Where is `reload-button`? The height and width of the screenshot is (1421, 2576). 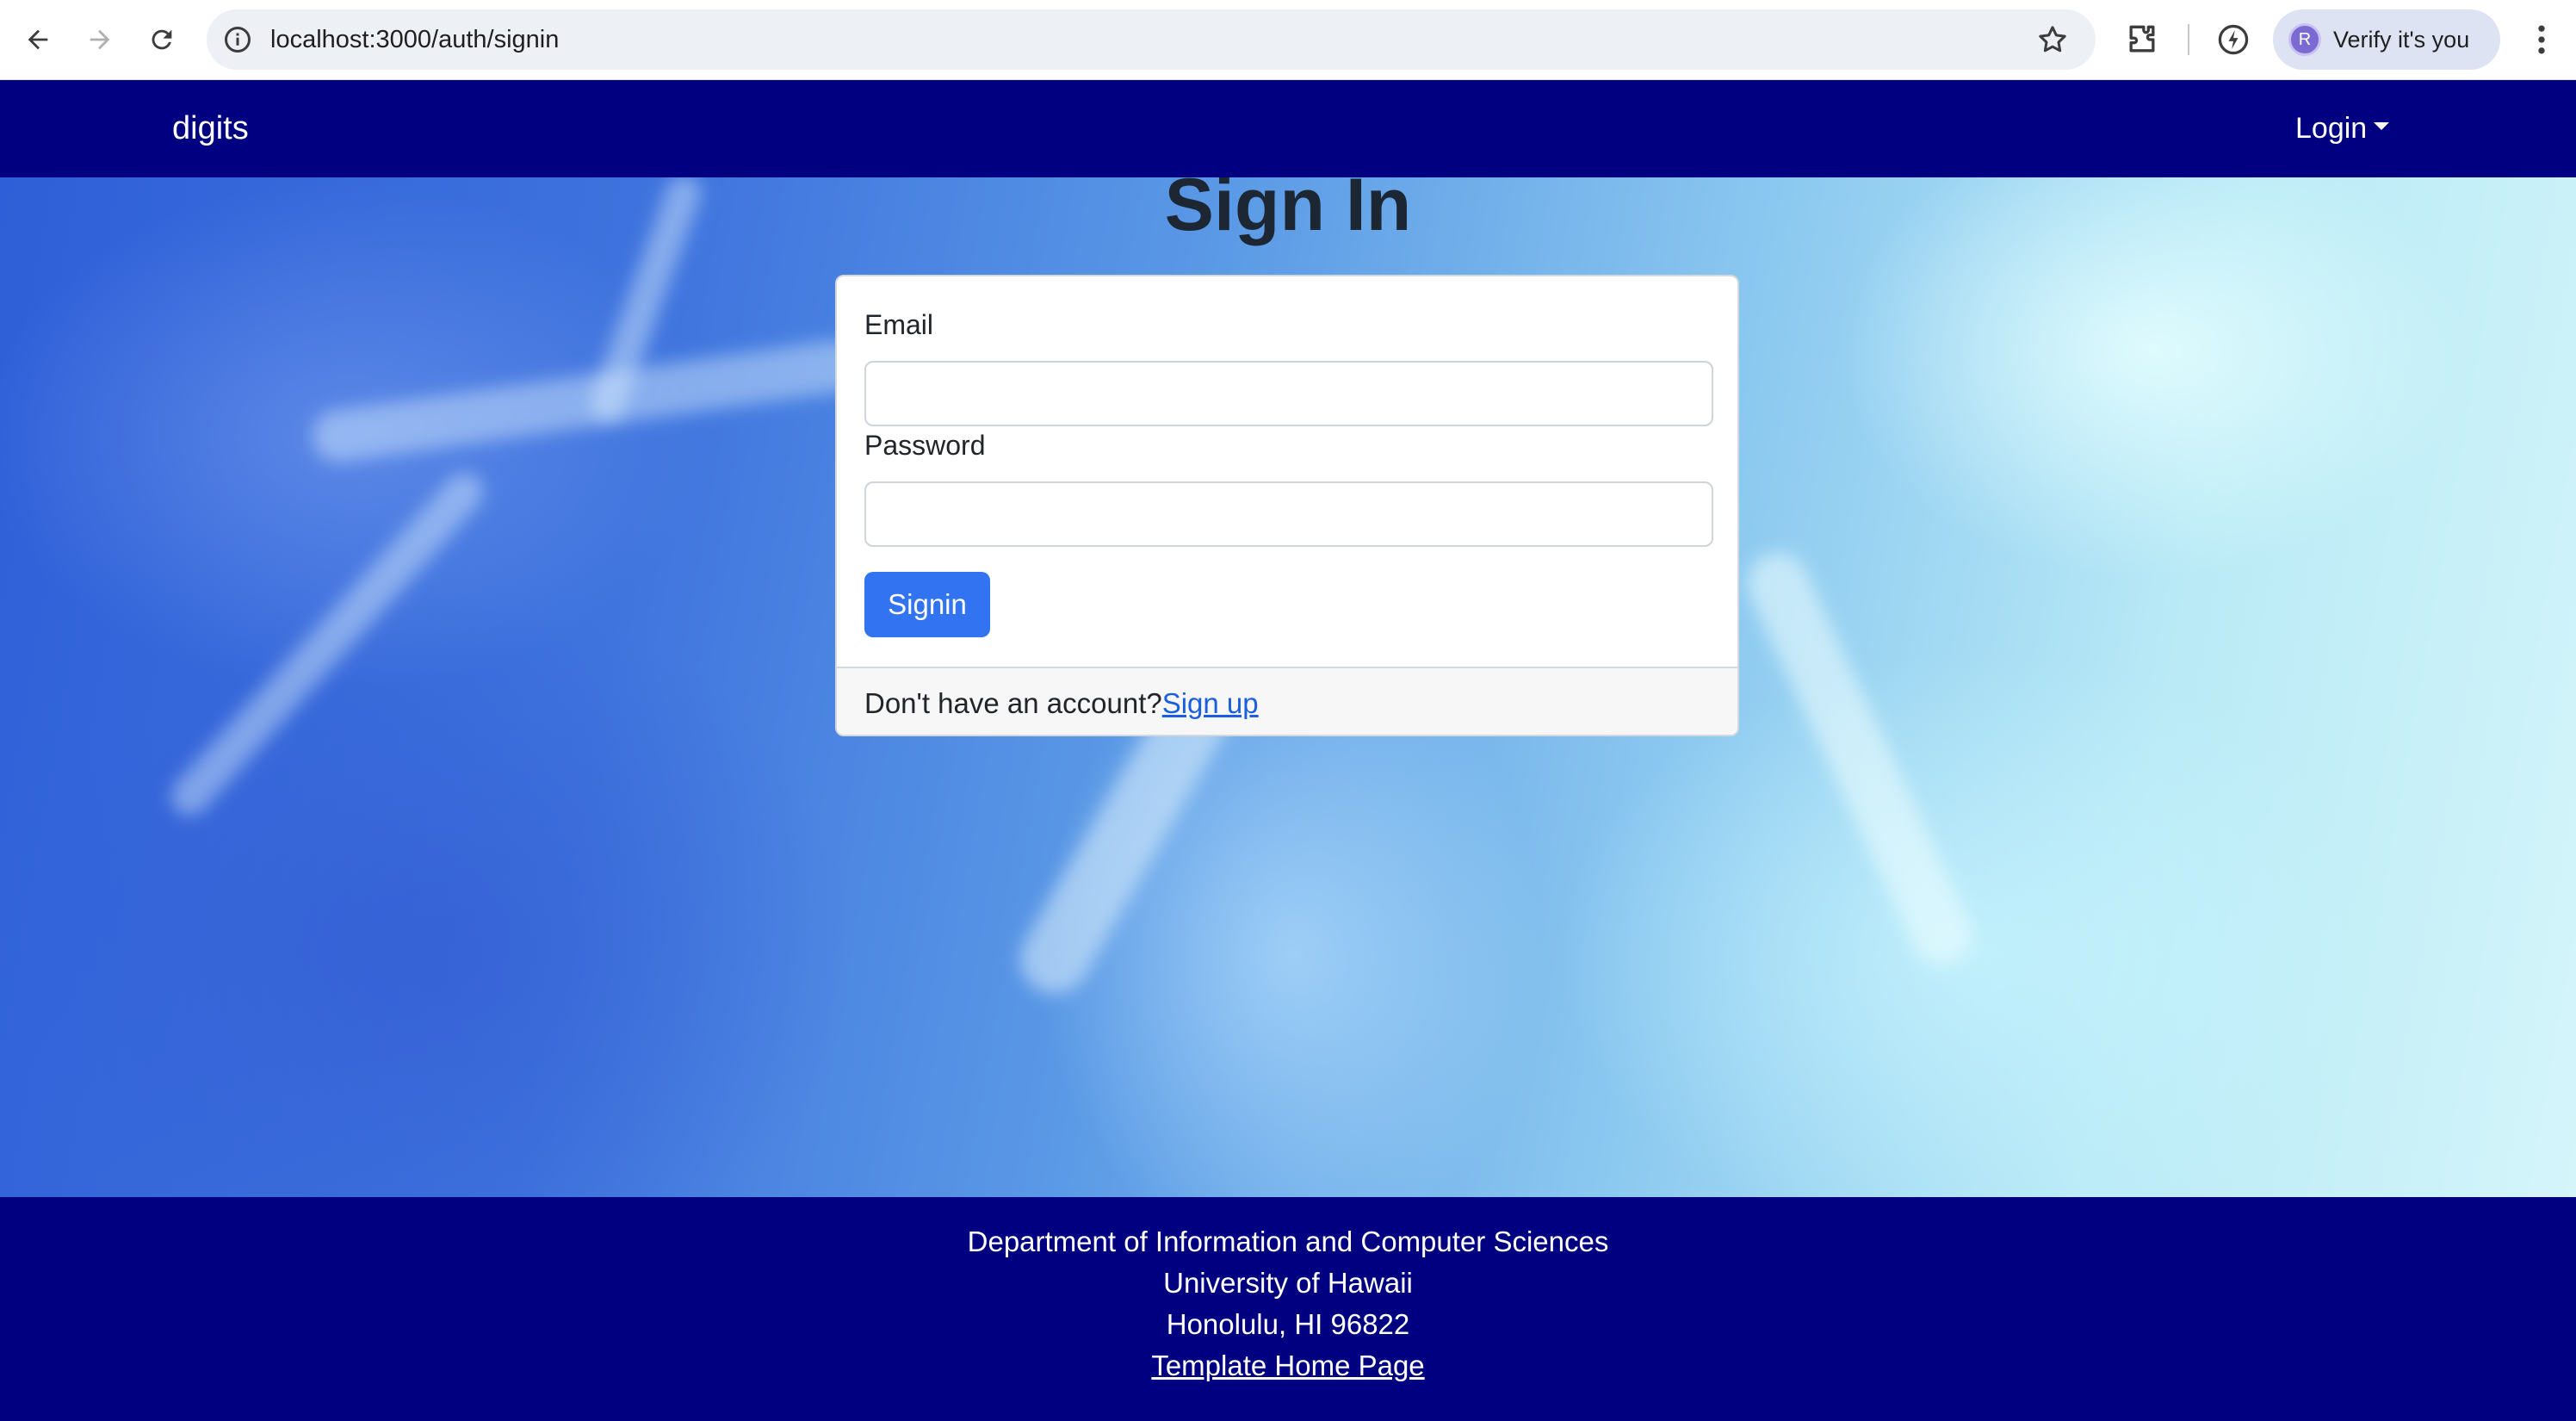
reload-button is located at coordinates (162, 40).